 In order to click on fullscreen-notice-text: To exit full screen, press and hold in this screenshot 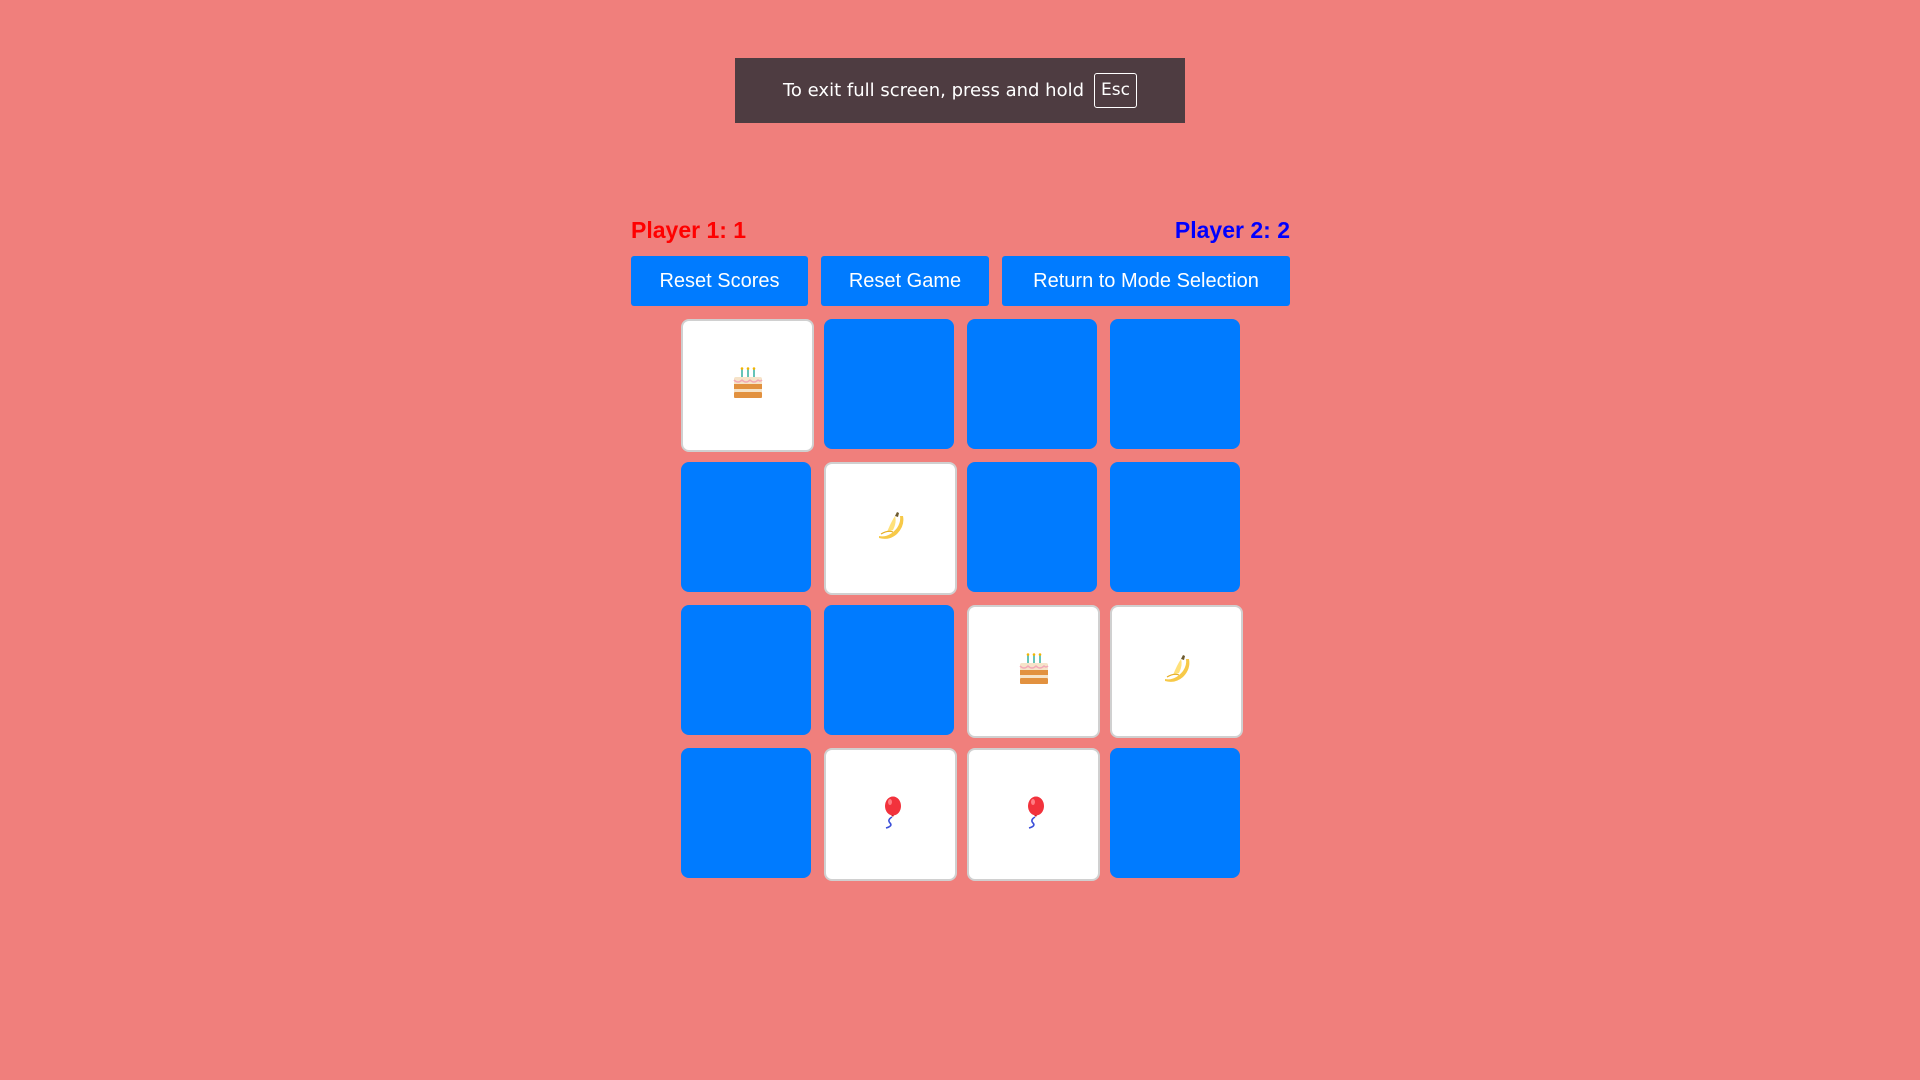, I will do `click(934, 90)`.